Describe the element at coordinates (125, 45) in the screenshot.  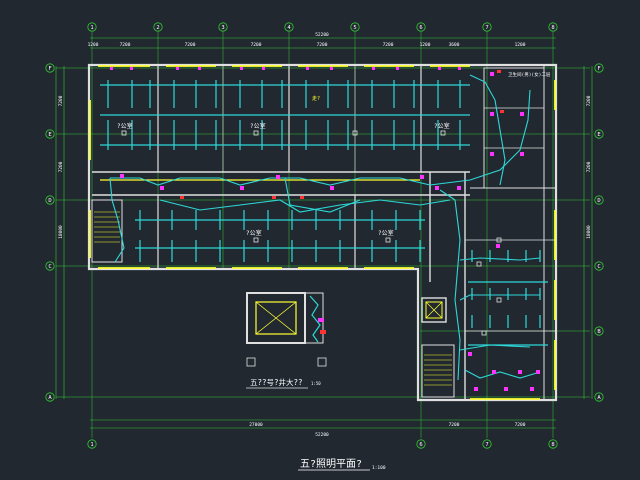
I see `dimension-top-1: 7200` at that location.